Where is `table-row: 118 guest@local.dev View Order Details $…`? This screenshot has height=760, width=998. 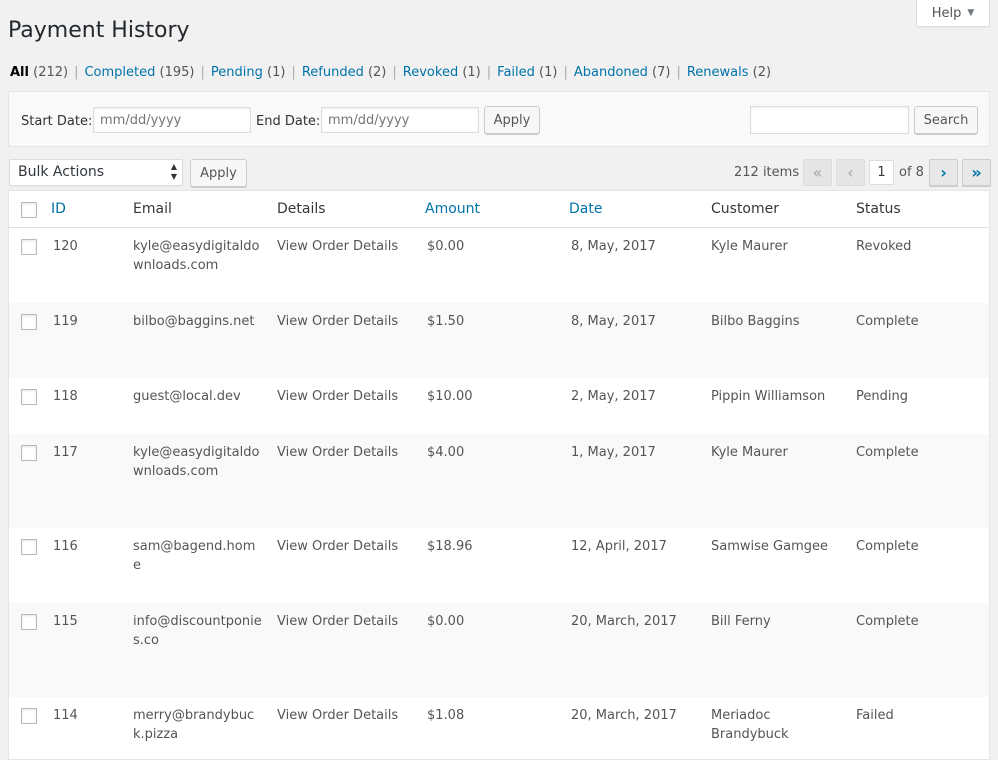 table-row: 118 guest@local.dev View Order Details $… is located at coordinates (499, 406).